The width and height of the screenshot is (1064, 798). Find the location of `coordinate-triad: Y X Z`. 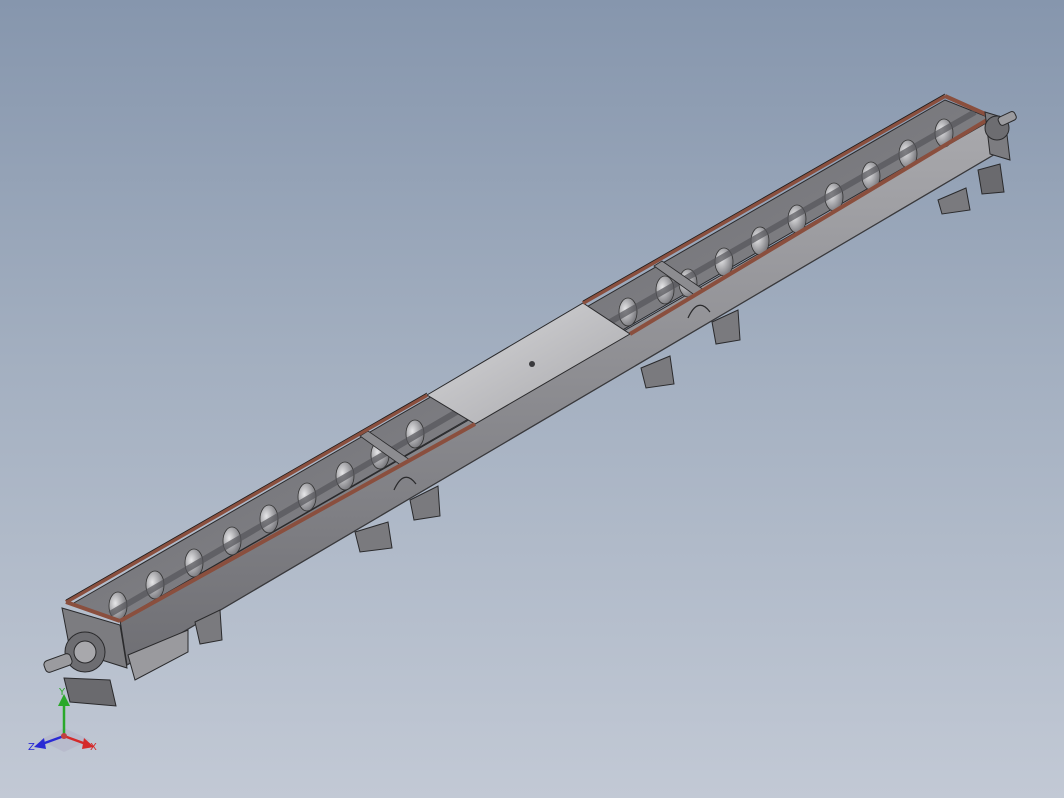

coordinate-triad: Y X Z is located at coordinates (62, 720).